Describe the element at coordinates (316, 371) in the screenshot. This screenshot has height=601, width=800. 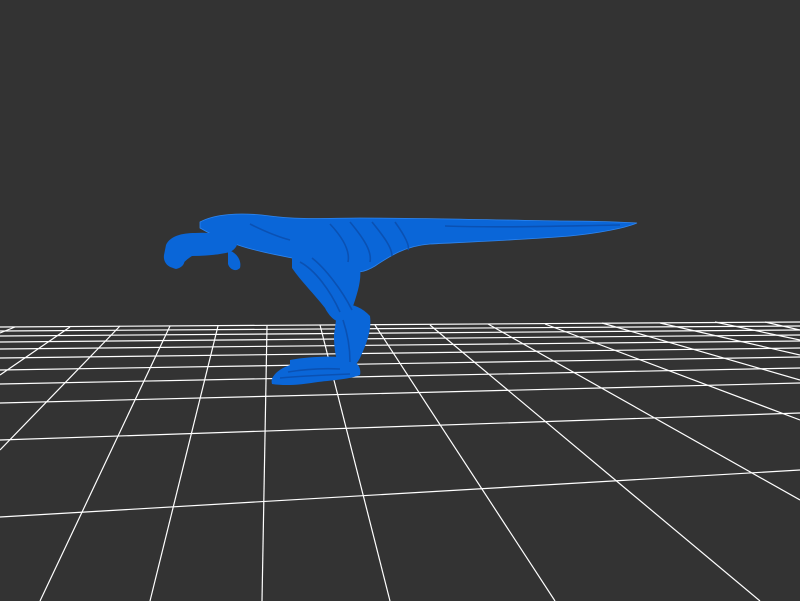
I see `model-foot` at that location.